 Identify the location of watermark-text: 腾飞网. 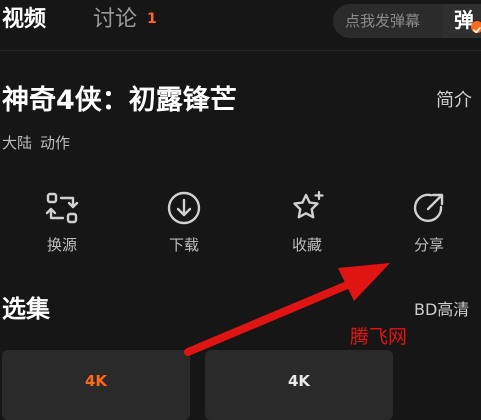
(379, 337).